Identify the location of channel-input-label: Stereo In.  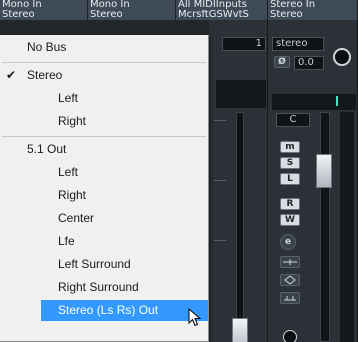
(293, 5).